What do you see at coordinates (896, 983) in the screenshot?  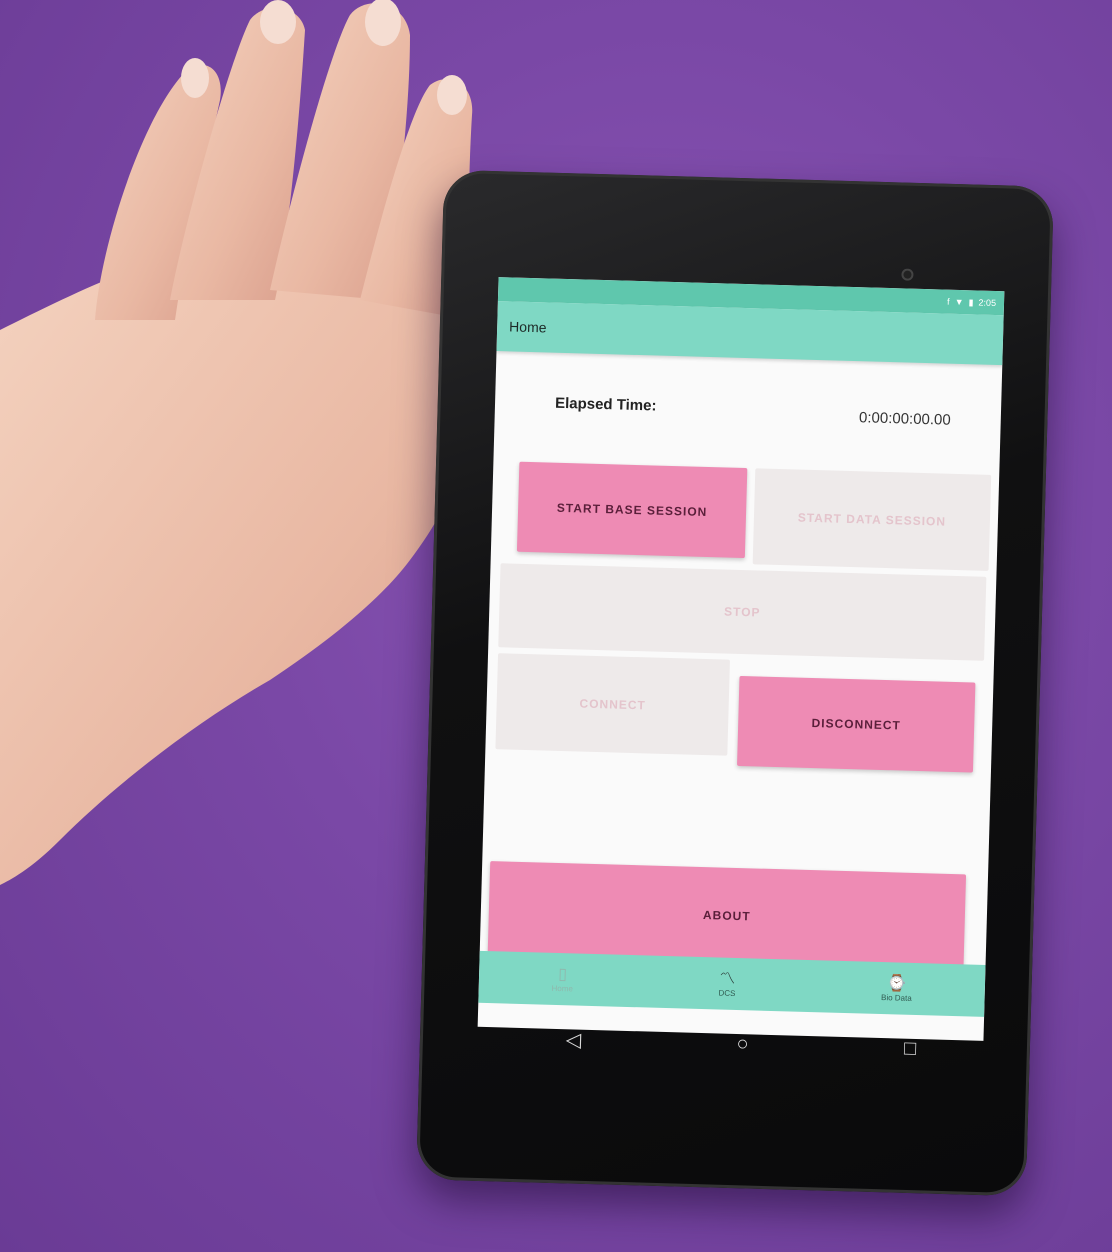 I see `watch-icon: ⌚` at bounding box center [896, 983].